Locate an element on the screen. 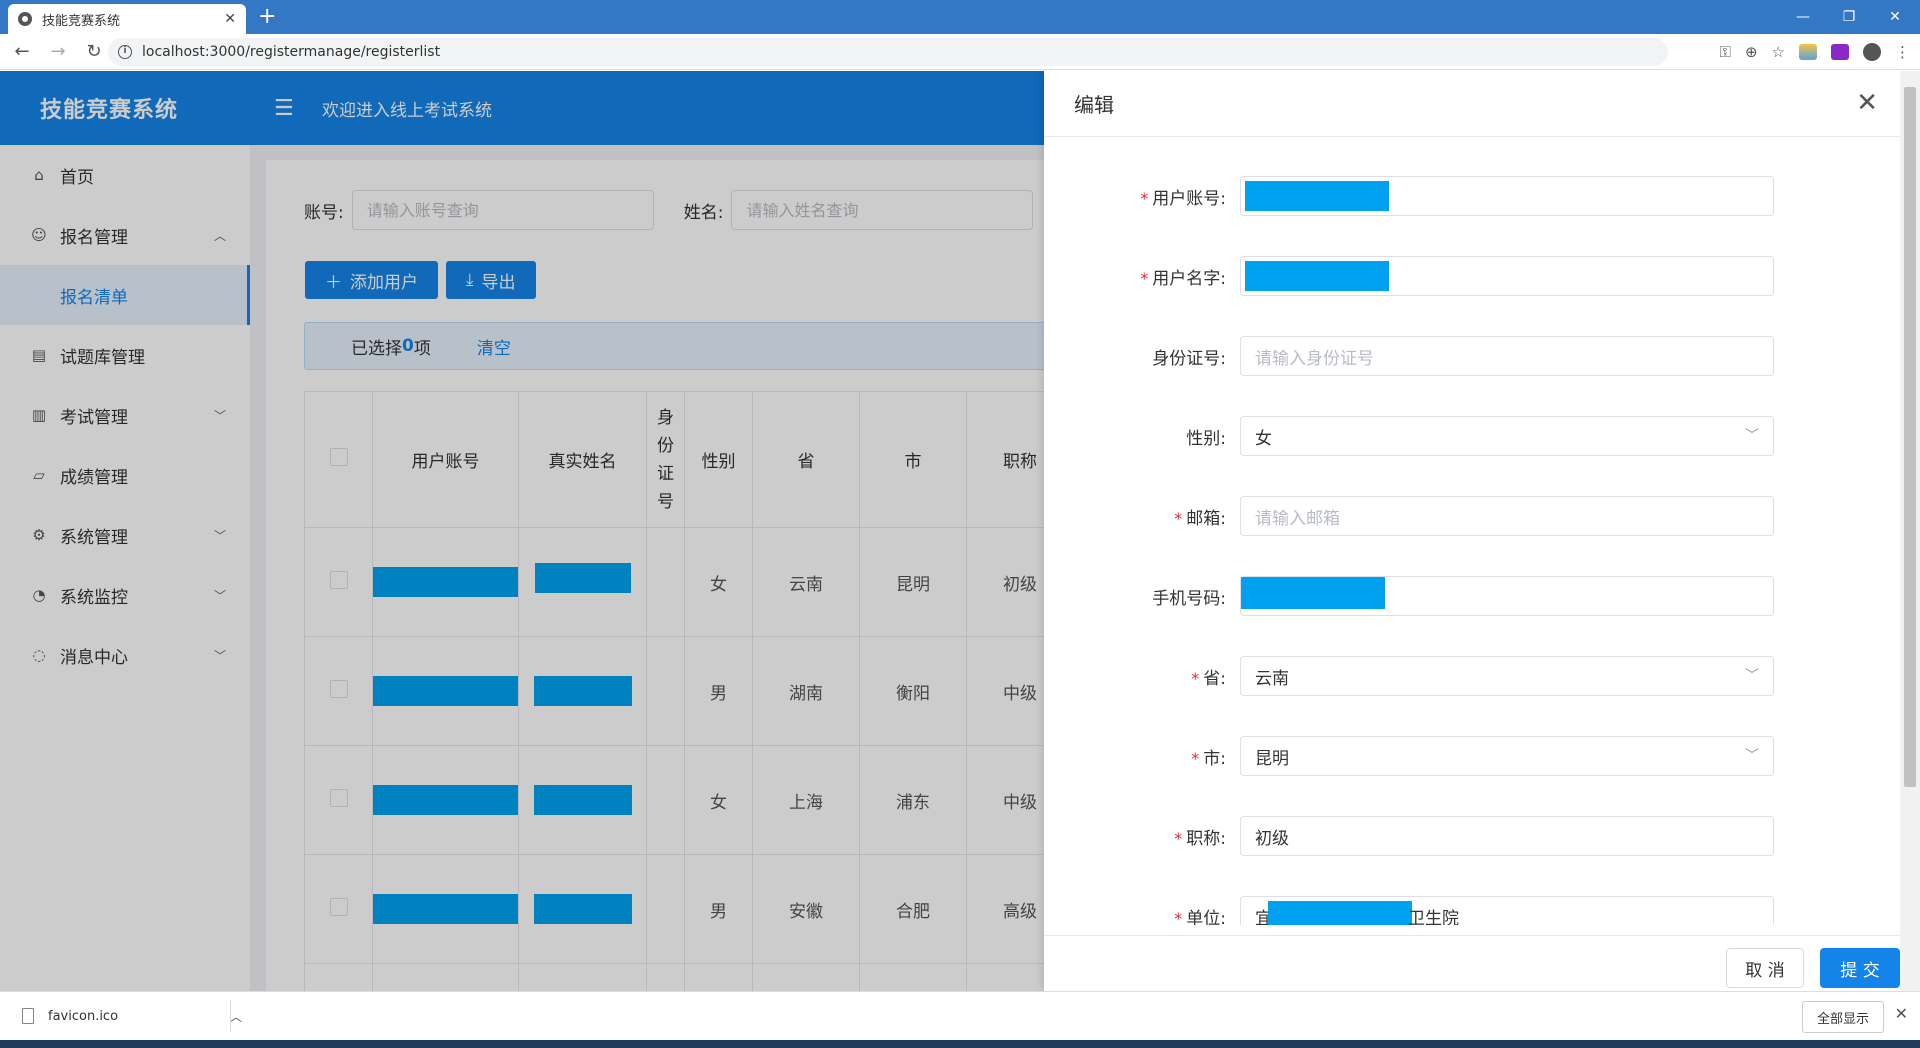 This screenshot has width=1920, height=1048. download-filename: favicon.ico is located at coordinates (83, 1016).